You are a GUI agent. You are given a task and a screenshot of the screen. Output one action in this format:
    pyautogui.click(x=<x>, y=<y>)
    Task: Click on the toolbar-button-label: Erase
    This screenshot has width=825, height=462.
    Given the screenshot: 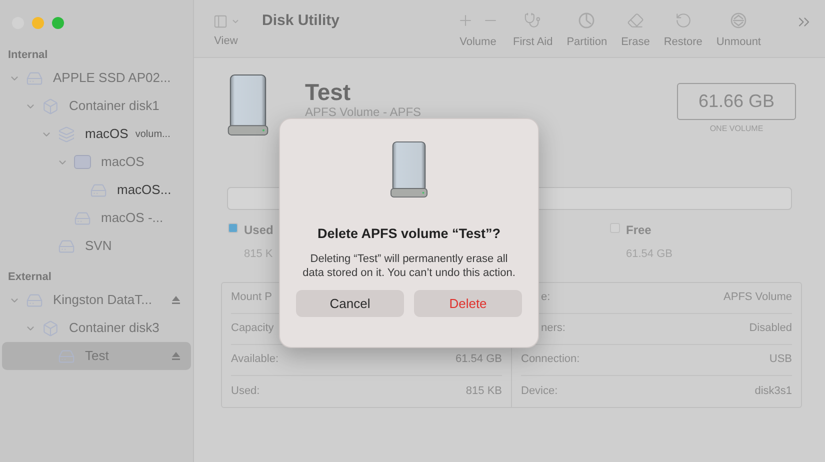 What is the action you would take?
    pyautogui.click(x=635, y=42)
    